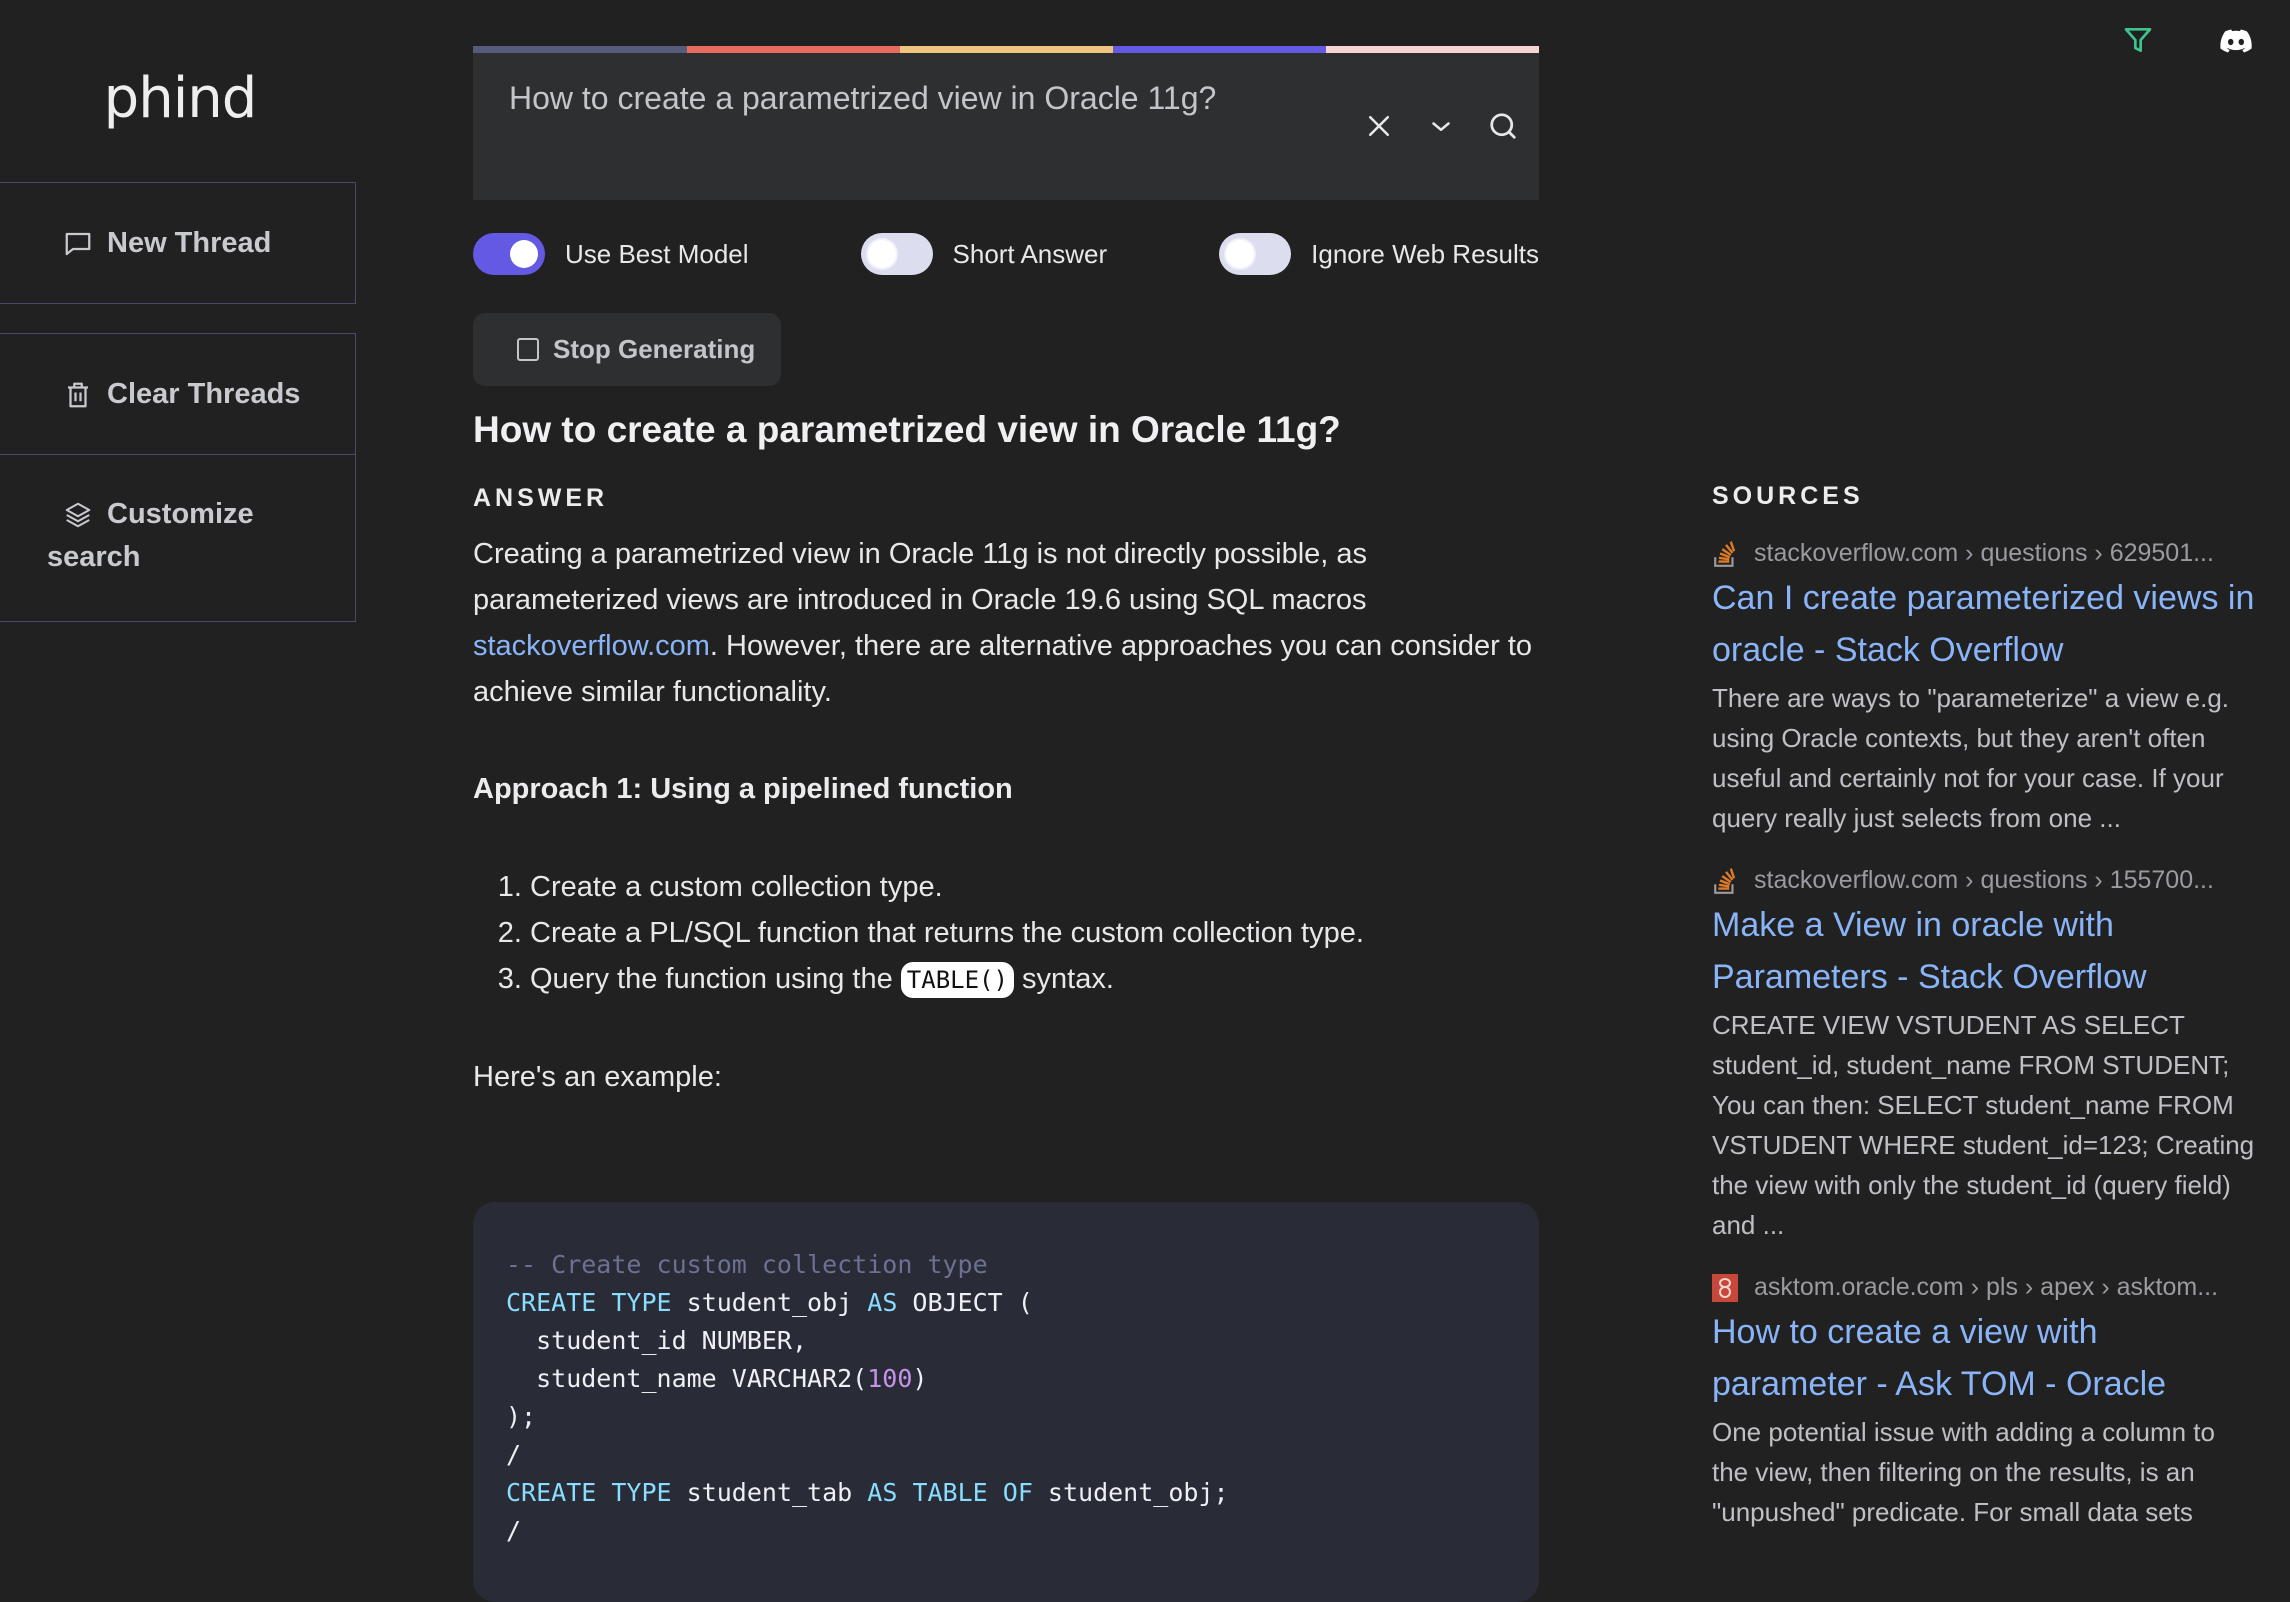 This screenshot has height=1602, width=2290. Describe the element at coordinates (189, 243) in the screenshot. I see `new-thread-label: New Thread` at that location.